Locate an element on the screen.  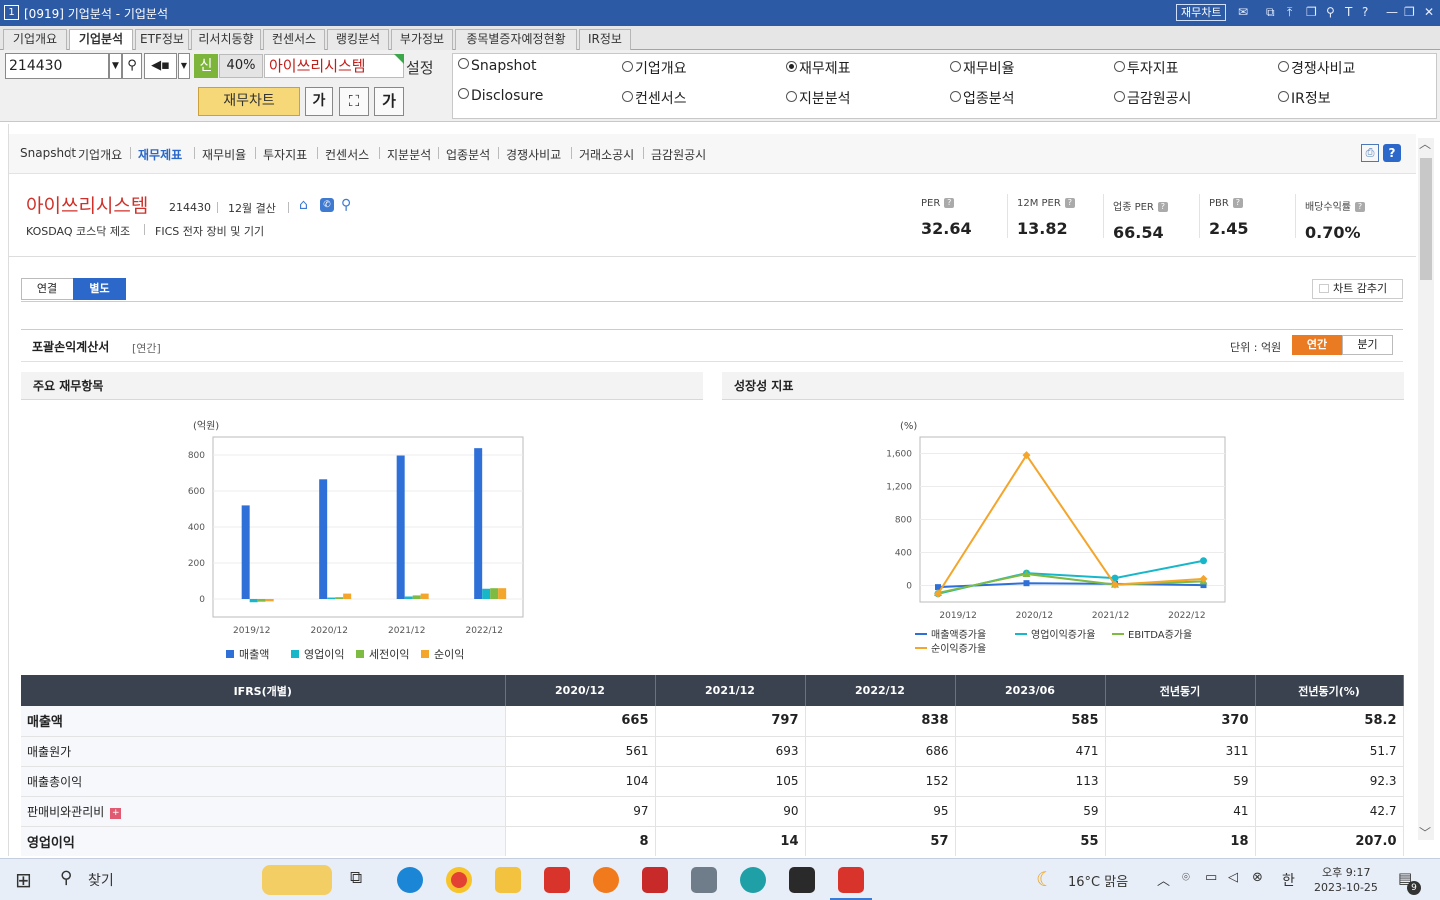
trading-app-active-icon is located at coordinates (851, 880).